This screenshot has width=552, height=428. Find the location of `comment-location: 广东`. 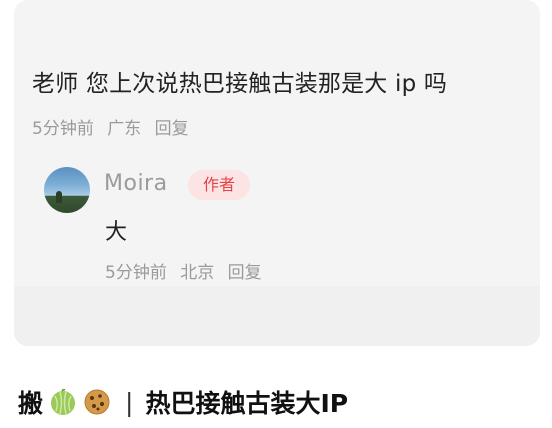

comment-location: 广东 is located at coordinates (124, 129).